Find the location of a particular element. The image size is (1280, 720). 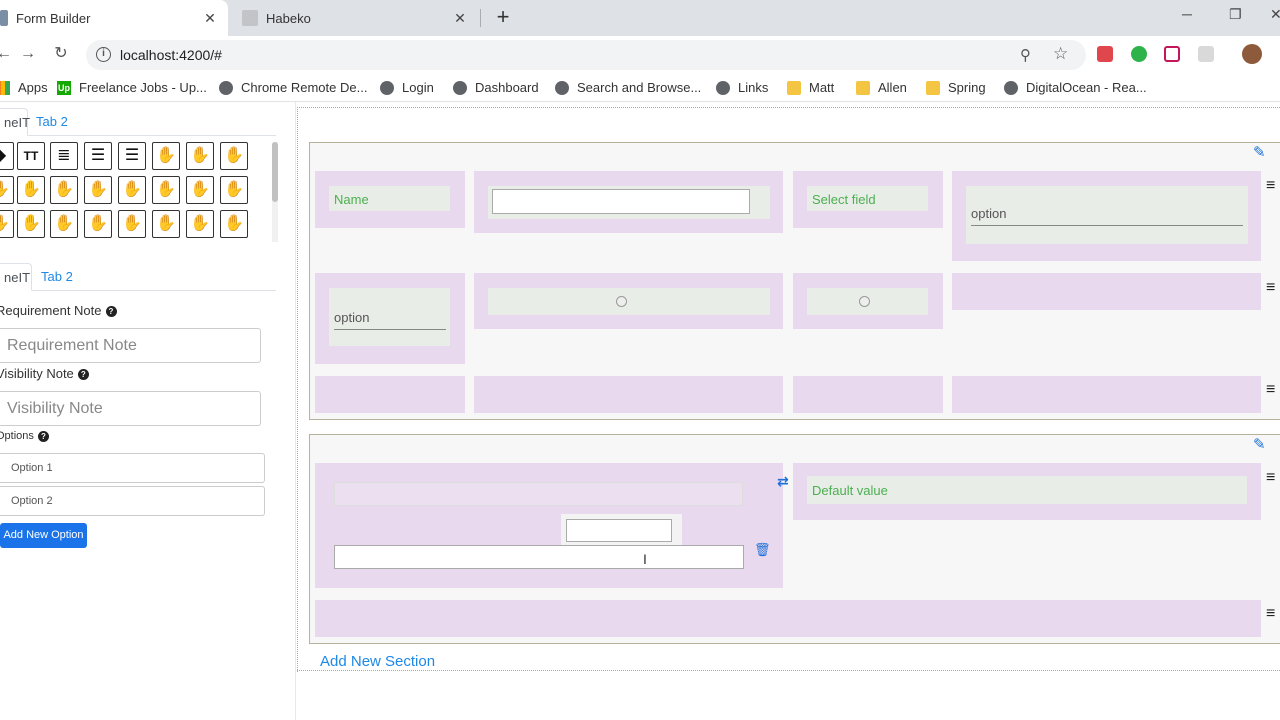

label-field: Select field is located at coordinates (867, 198).